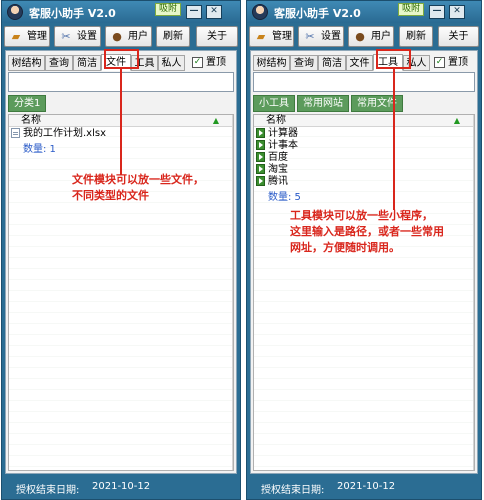  What do you see at coordinates (283, 145) in the screenshot?
I see `item-name: 计事本` at bounding box center [283, 145].